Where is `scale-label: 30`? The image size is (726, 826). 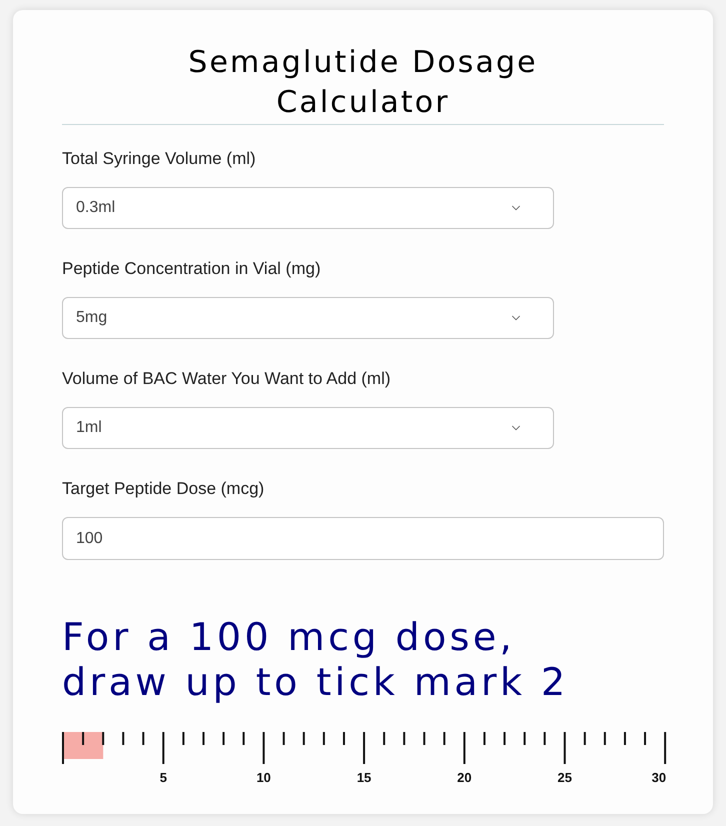 scale-label: 30 is located at coordinates (659, 777).